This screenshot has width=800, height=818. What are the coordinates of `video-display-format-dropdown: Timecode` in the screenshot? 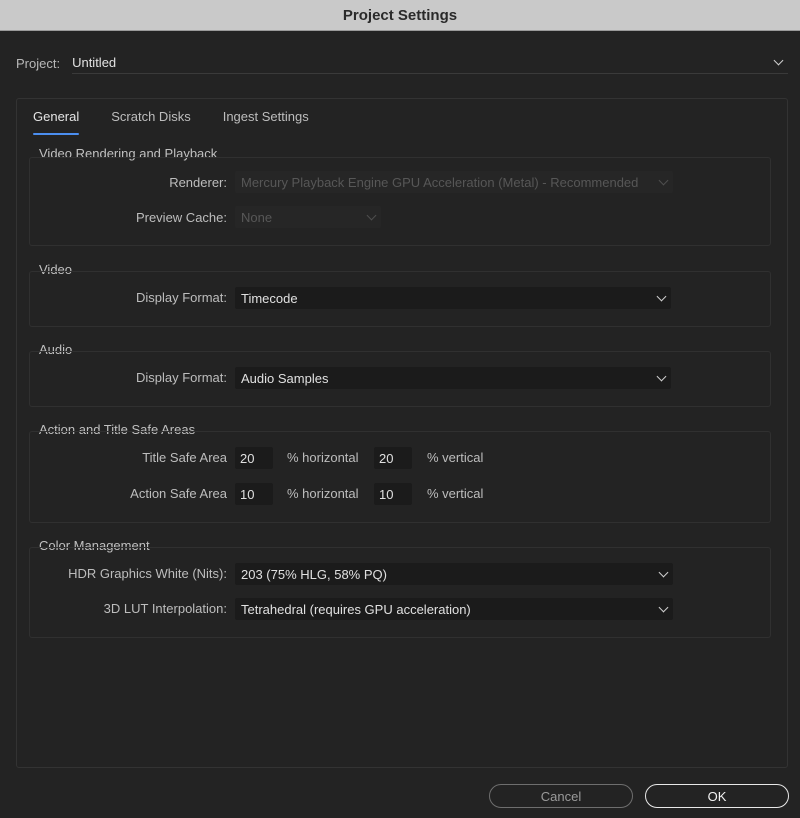 It's located at (453, 298).